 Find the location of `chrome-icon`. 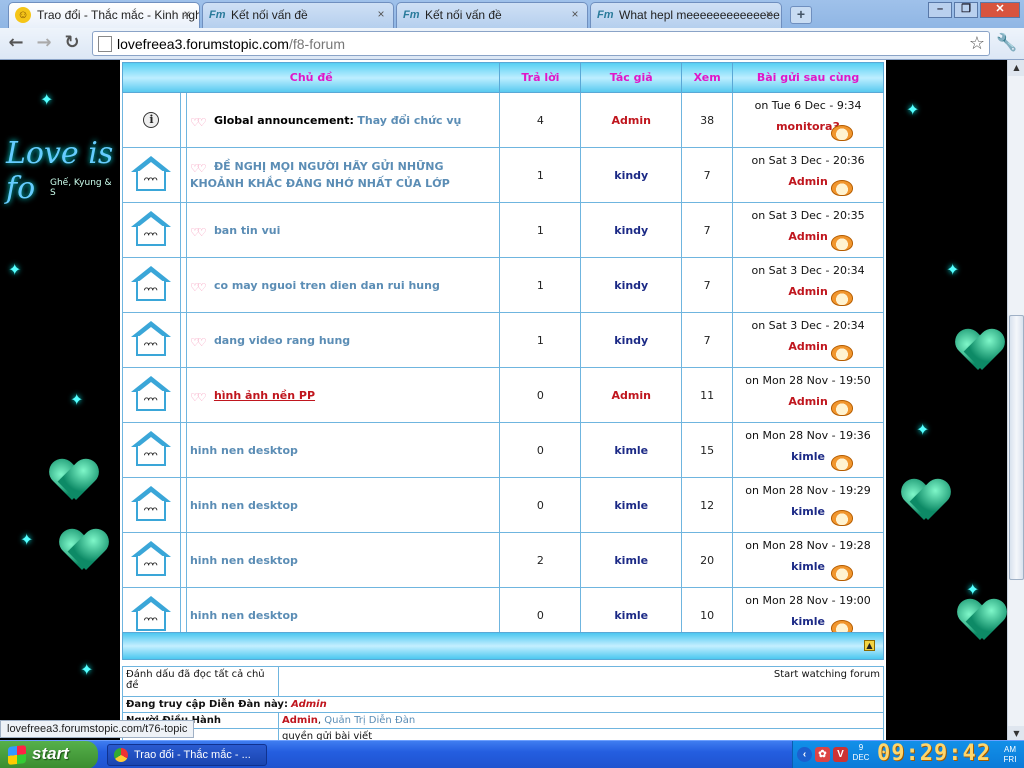

chrome-icon is located at coordinates (121, 755).